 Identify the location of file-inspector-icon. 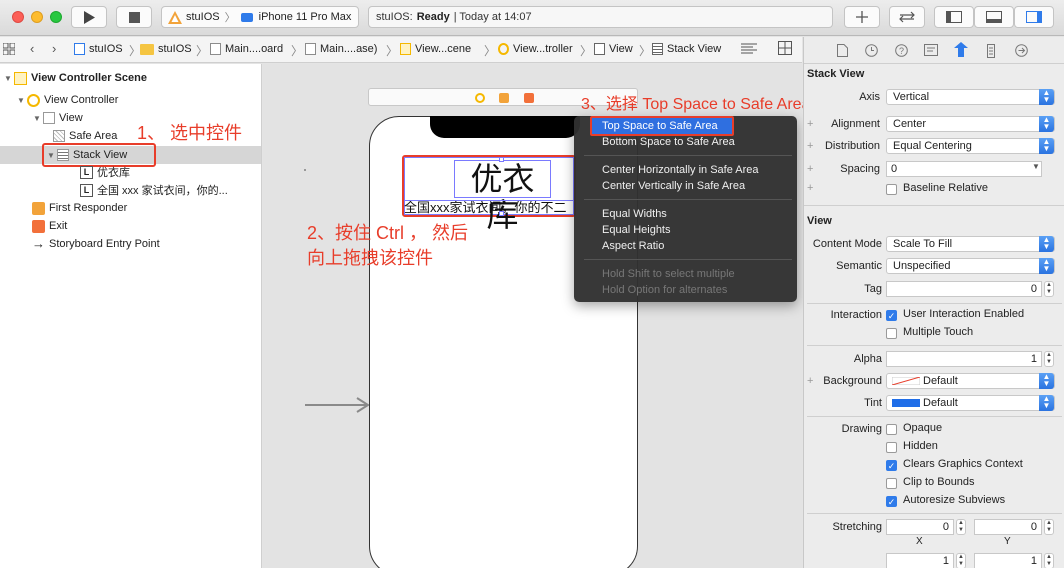
(842, 50).